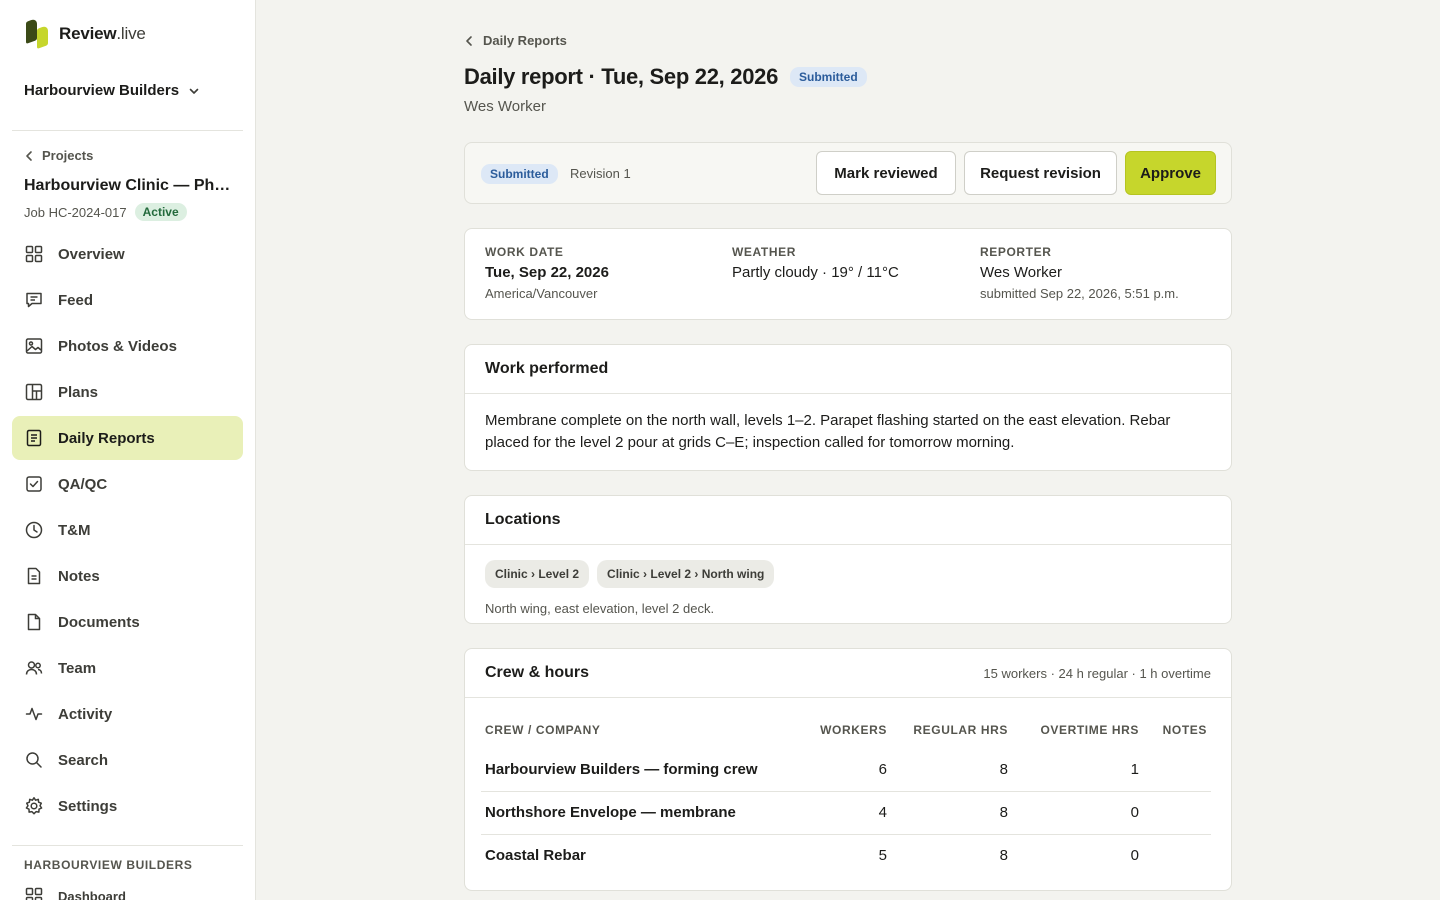  Describe the element at coordinates (505, 106) in the screenshot. I see `page-subtitle: Wes Worker` at that location.